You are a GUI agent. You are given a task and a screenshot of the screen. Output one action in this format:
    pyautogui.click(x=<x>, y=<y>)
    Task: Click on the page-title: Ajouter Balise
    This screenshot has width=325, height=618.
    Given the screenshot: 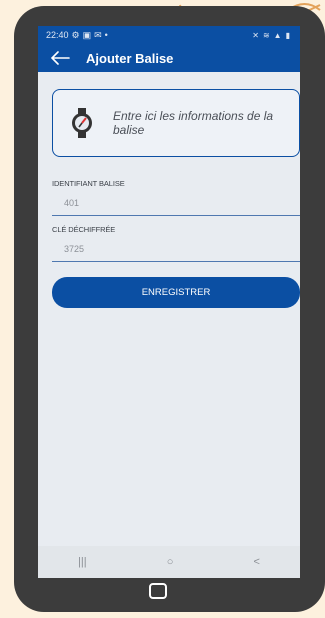 What is the action you would take?
    pyautogui.click(x=130, y=58)
    